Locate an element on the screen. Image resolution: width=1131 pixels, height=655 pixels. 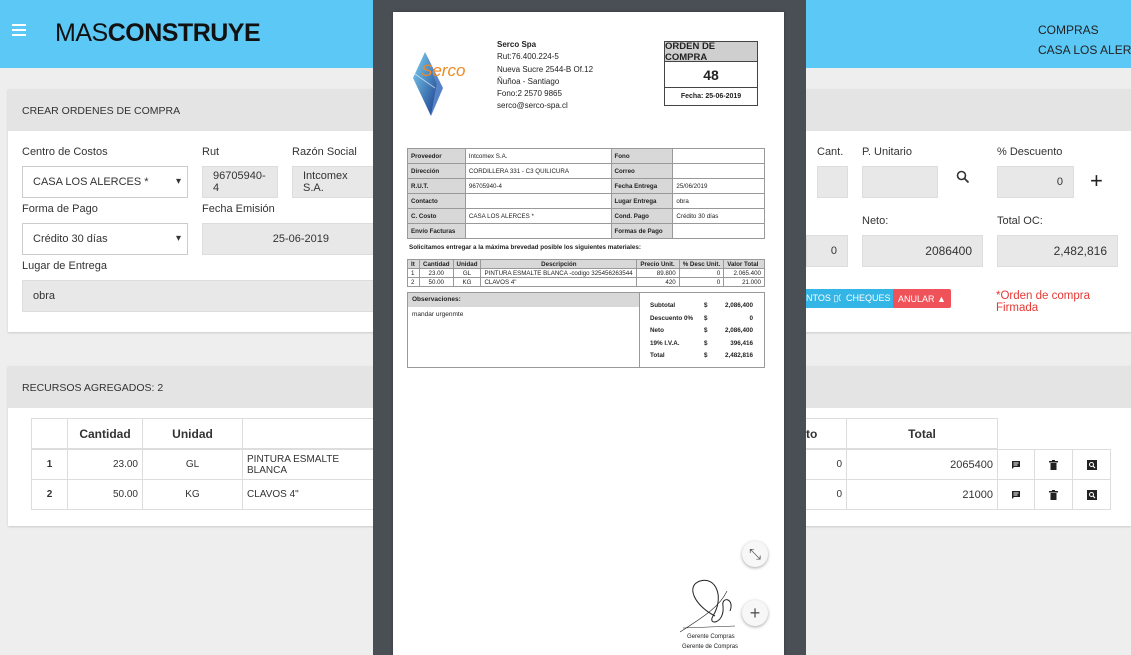
observations-label: Observaciones: is located at coordinates (523, 300).